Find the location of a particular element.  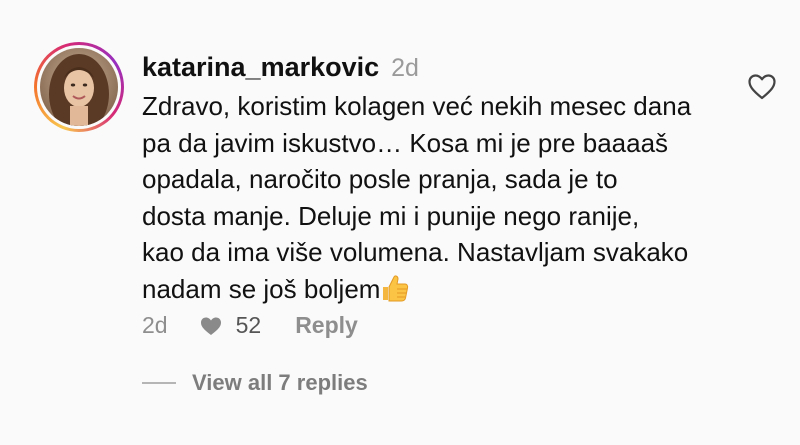

footer-time: 2d is located at coordinates (155, 325).